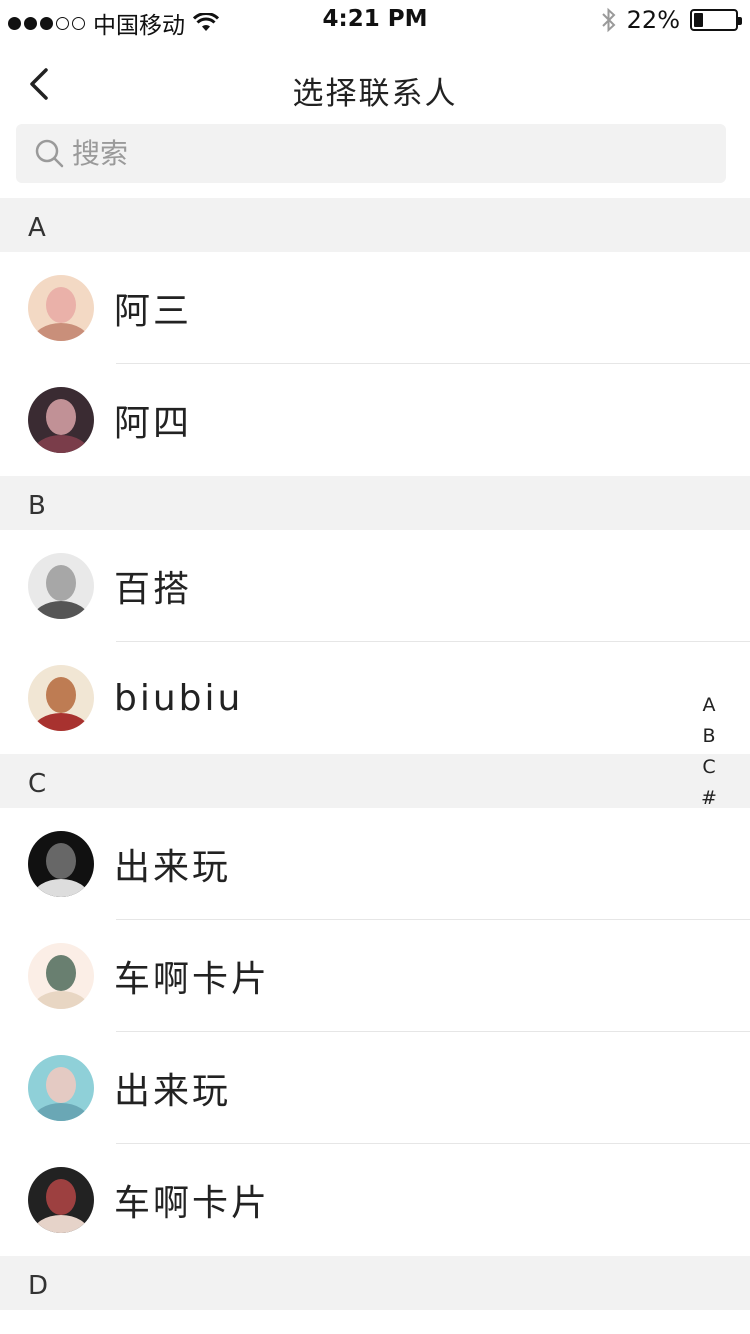 This screenshot has height=1334, width=750. Describe the element at coordinates (709, 798) in the screenshot. I see `index-letter: #` at that location.